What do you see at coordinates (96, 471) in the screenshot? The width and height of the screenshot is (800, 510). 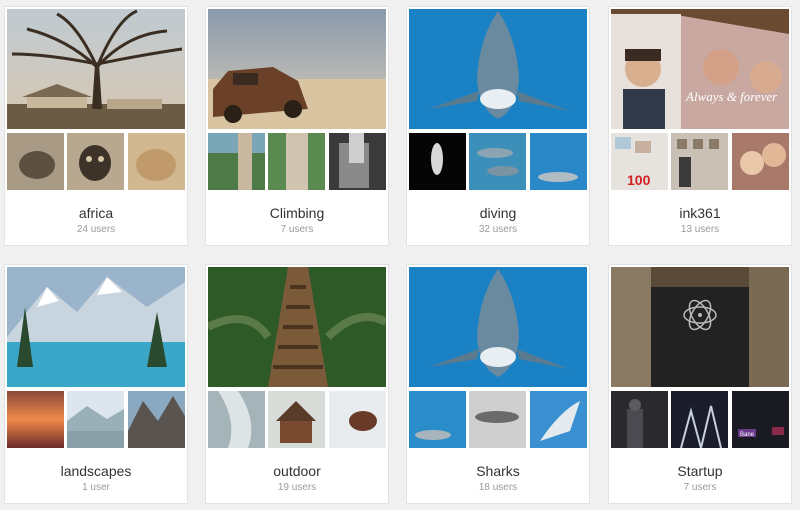 I see `group-name: landscapes` at bounding box center [96, 471].